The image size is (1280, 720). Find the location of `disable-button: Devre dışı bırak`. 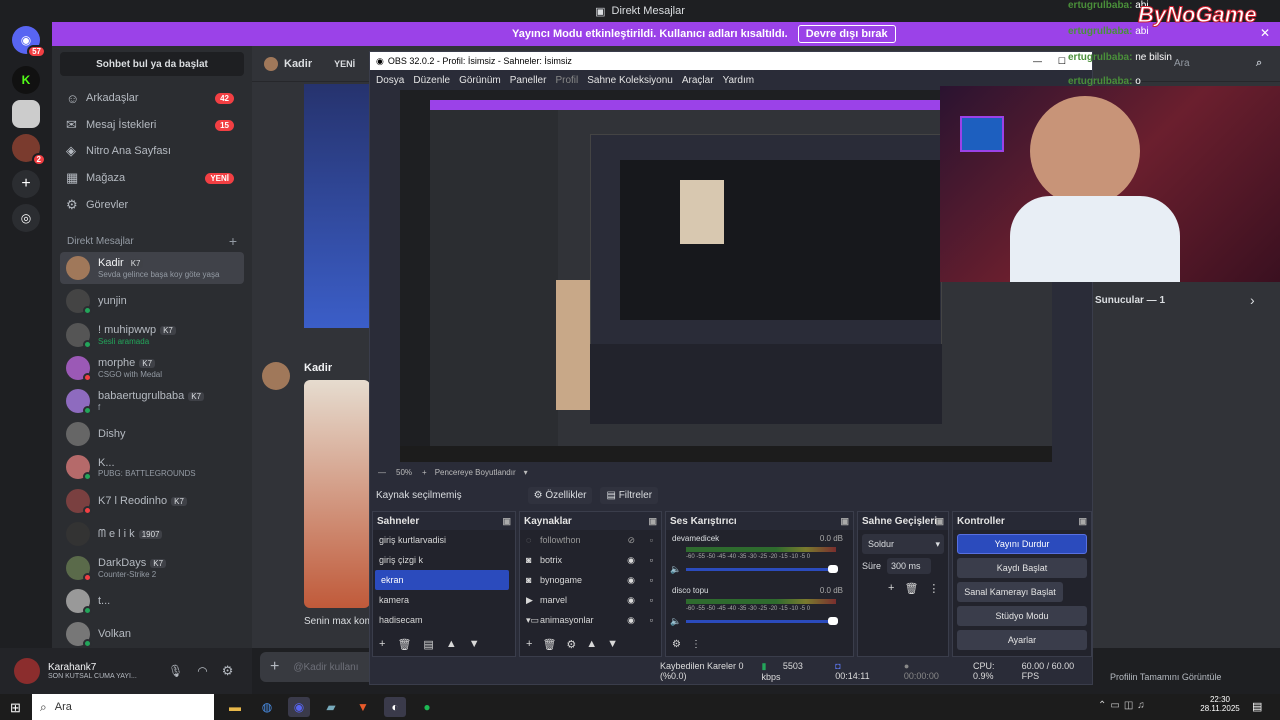

disable-button: Devre dışı bırak is located at coordinates (846, 34).